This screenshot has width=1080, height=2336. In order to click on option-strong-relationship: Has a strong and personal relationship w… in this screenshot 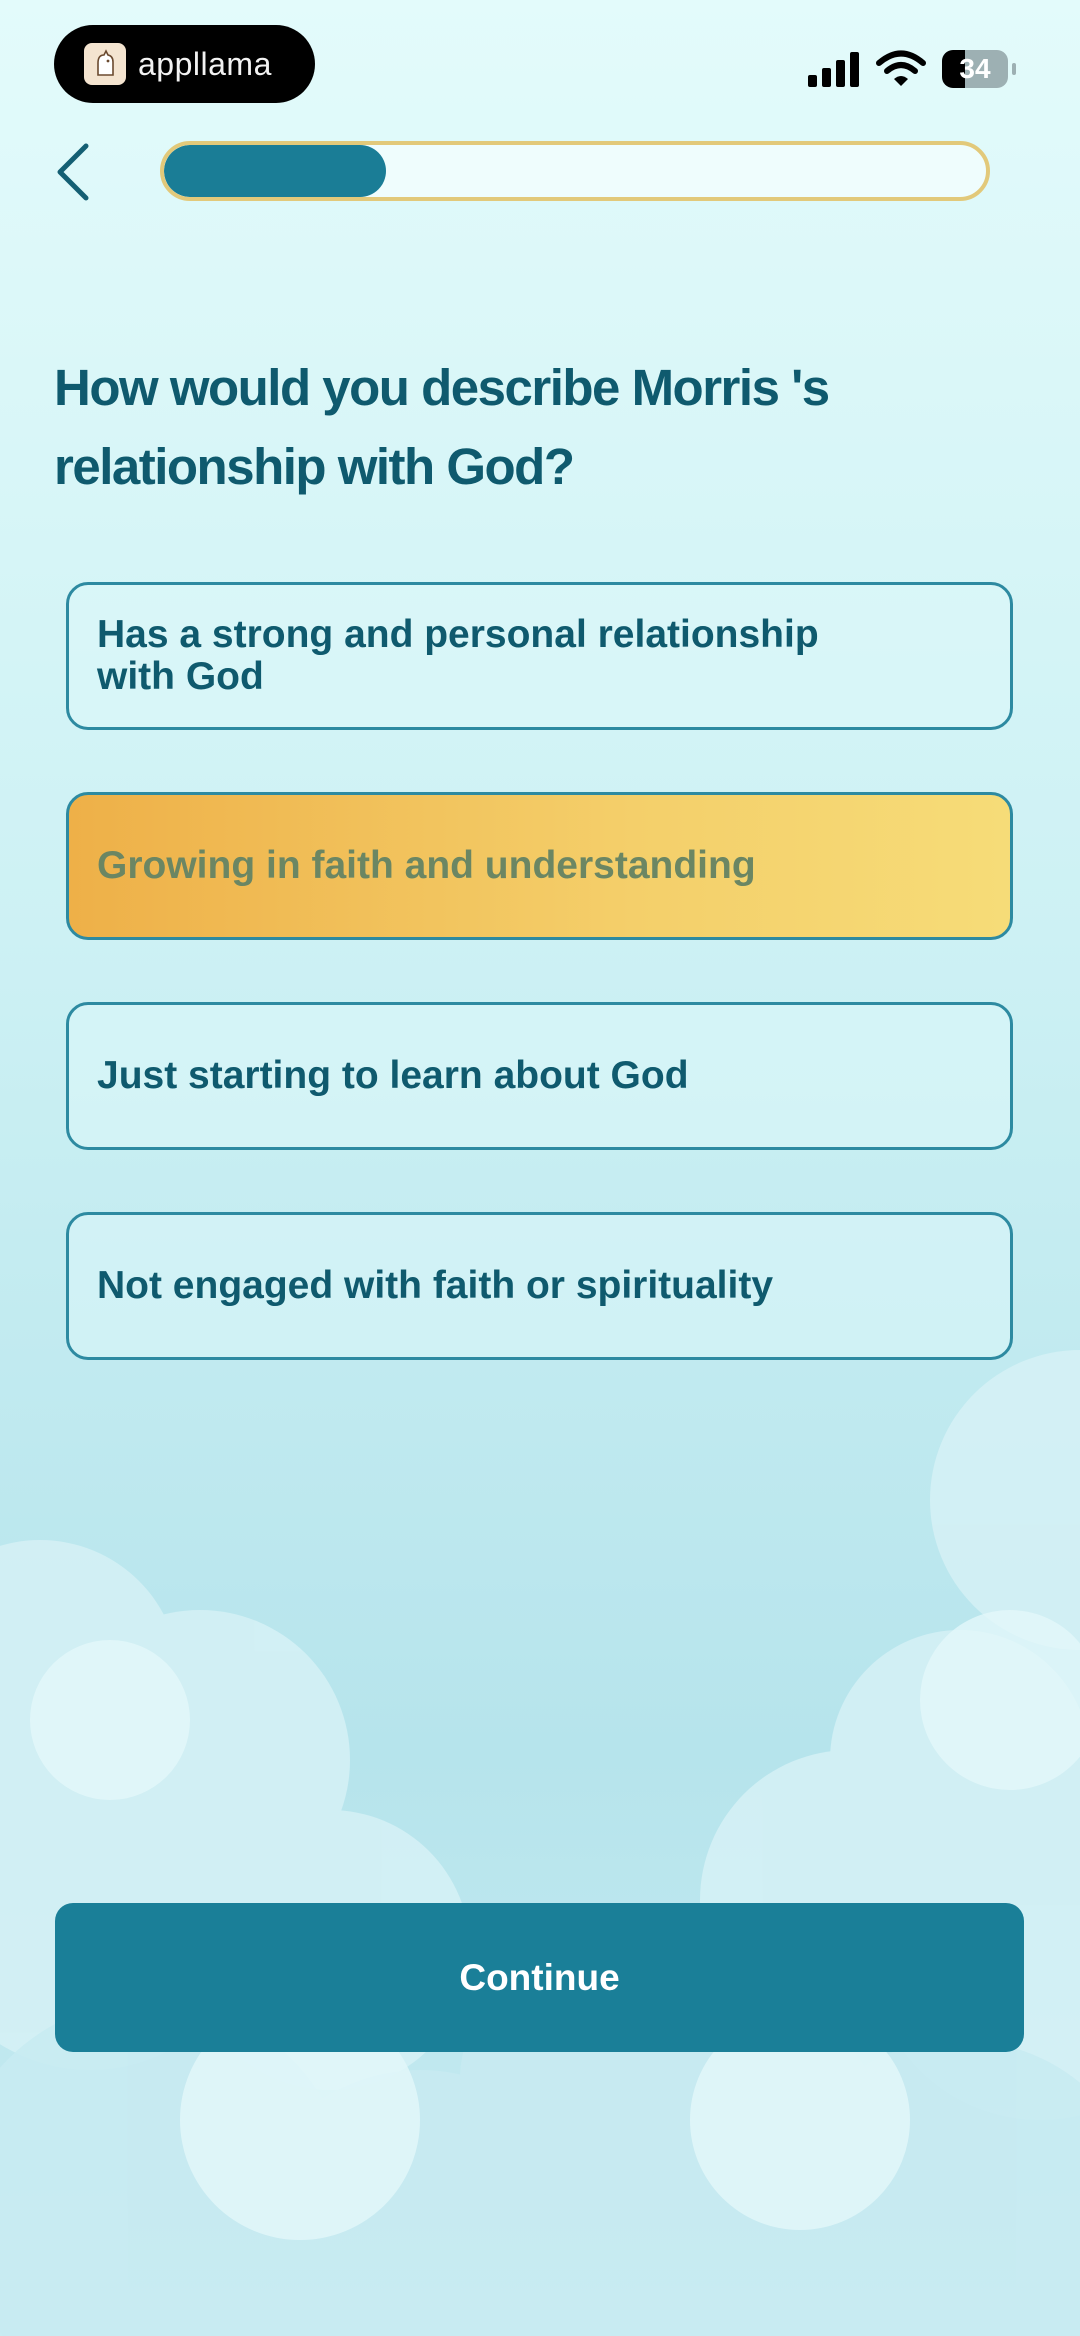, I will do `click(539, 656)`.